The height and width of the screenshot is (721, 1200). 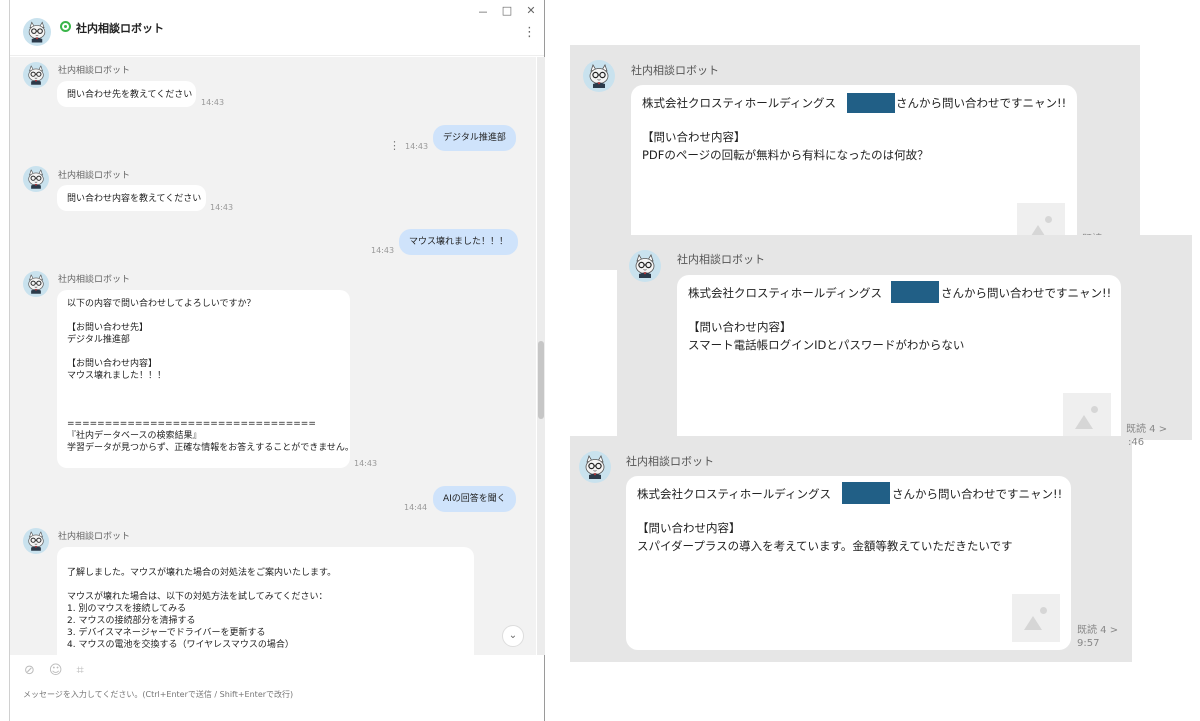 I want to click on inquiry-body: スマート電話帳ログインIDとパスワードがわからない, so click(x=826, y=345).